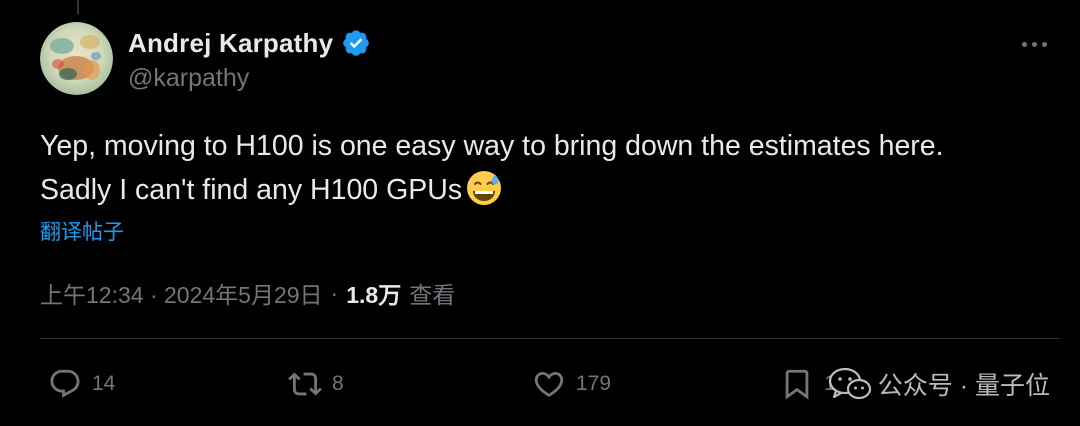  Describe the element at coordinates (82, 231) in the screenshot. I see `translate-post-link: 翻译帖子` at that location.